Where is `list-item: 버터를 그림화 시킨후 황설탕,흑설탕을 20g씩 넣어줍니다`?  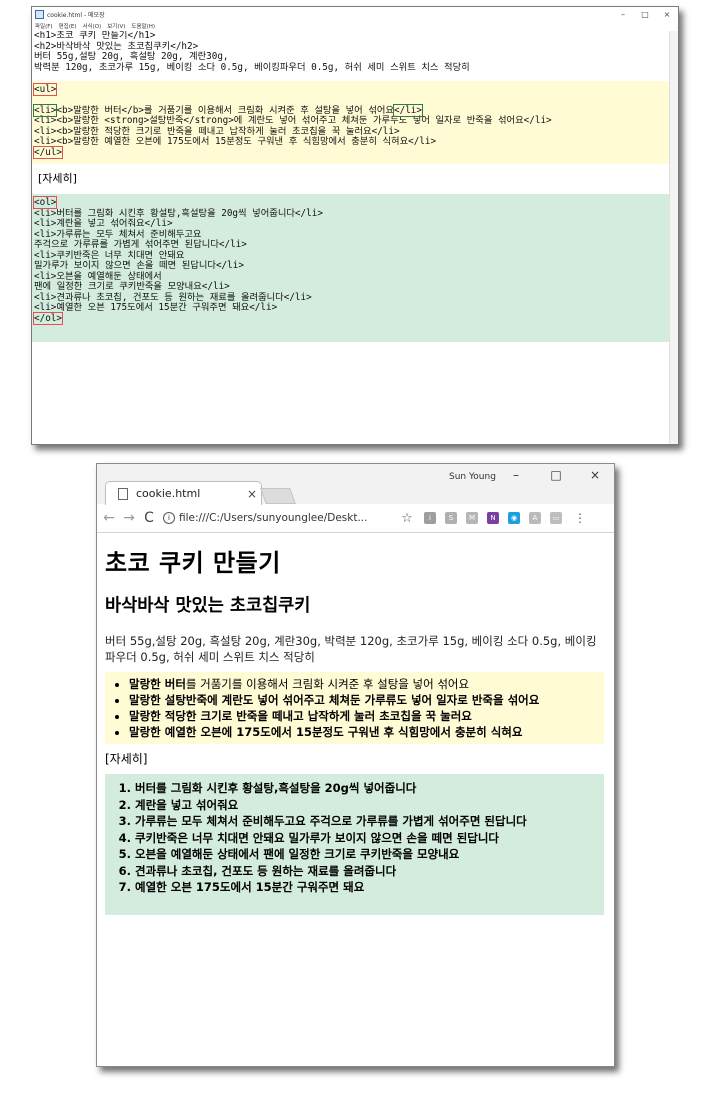 list-item: 버터를 그림화 시킨후 황설탕,흑설탕을 20g씩 넣어줍니다 is located at coordinates (369, 788).